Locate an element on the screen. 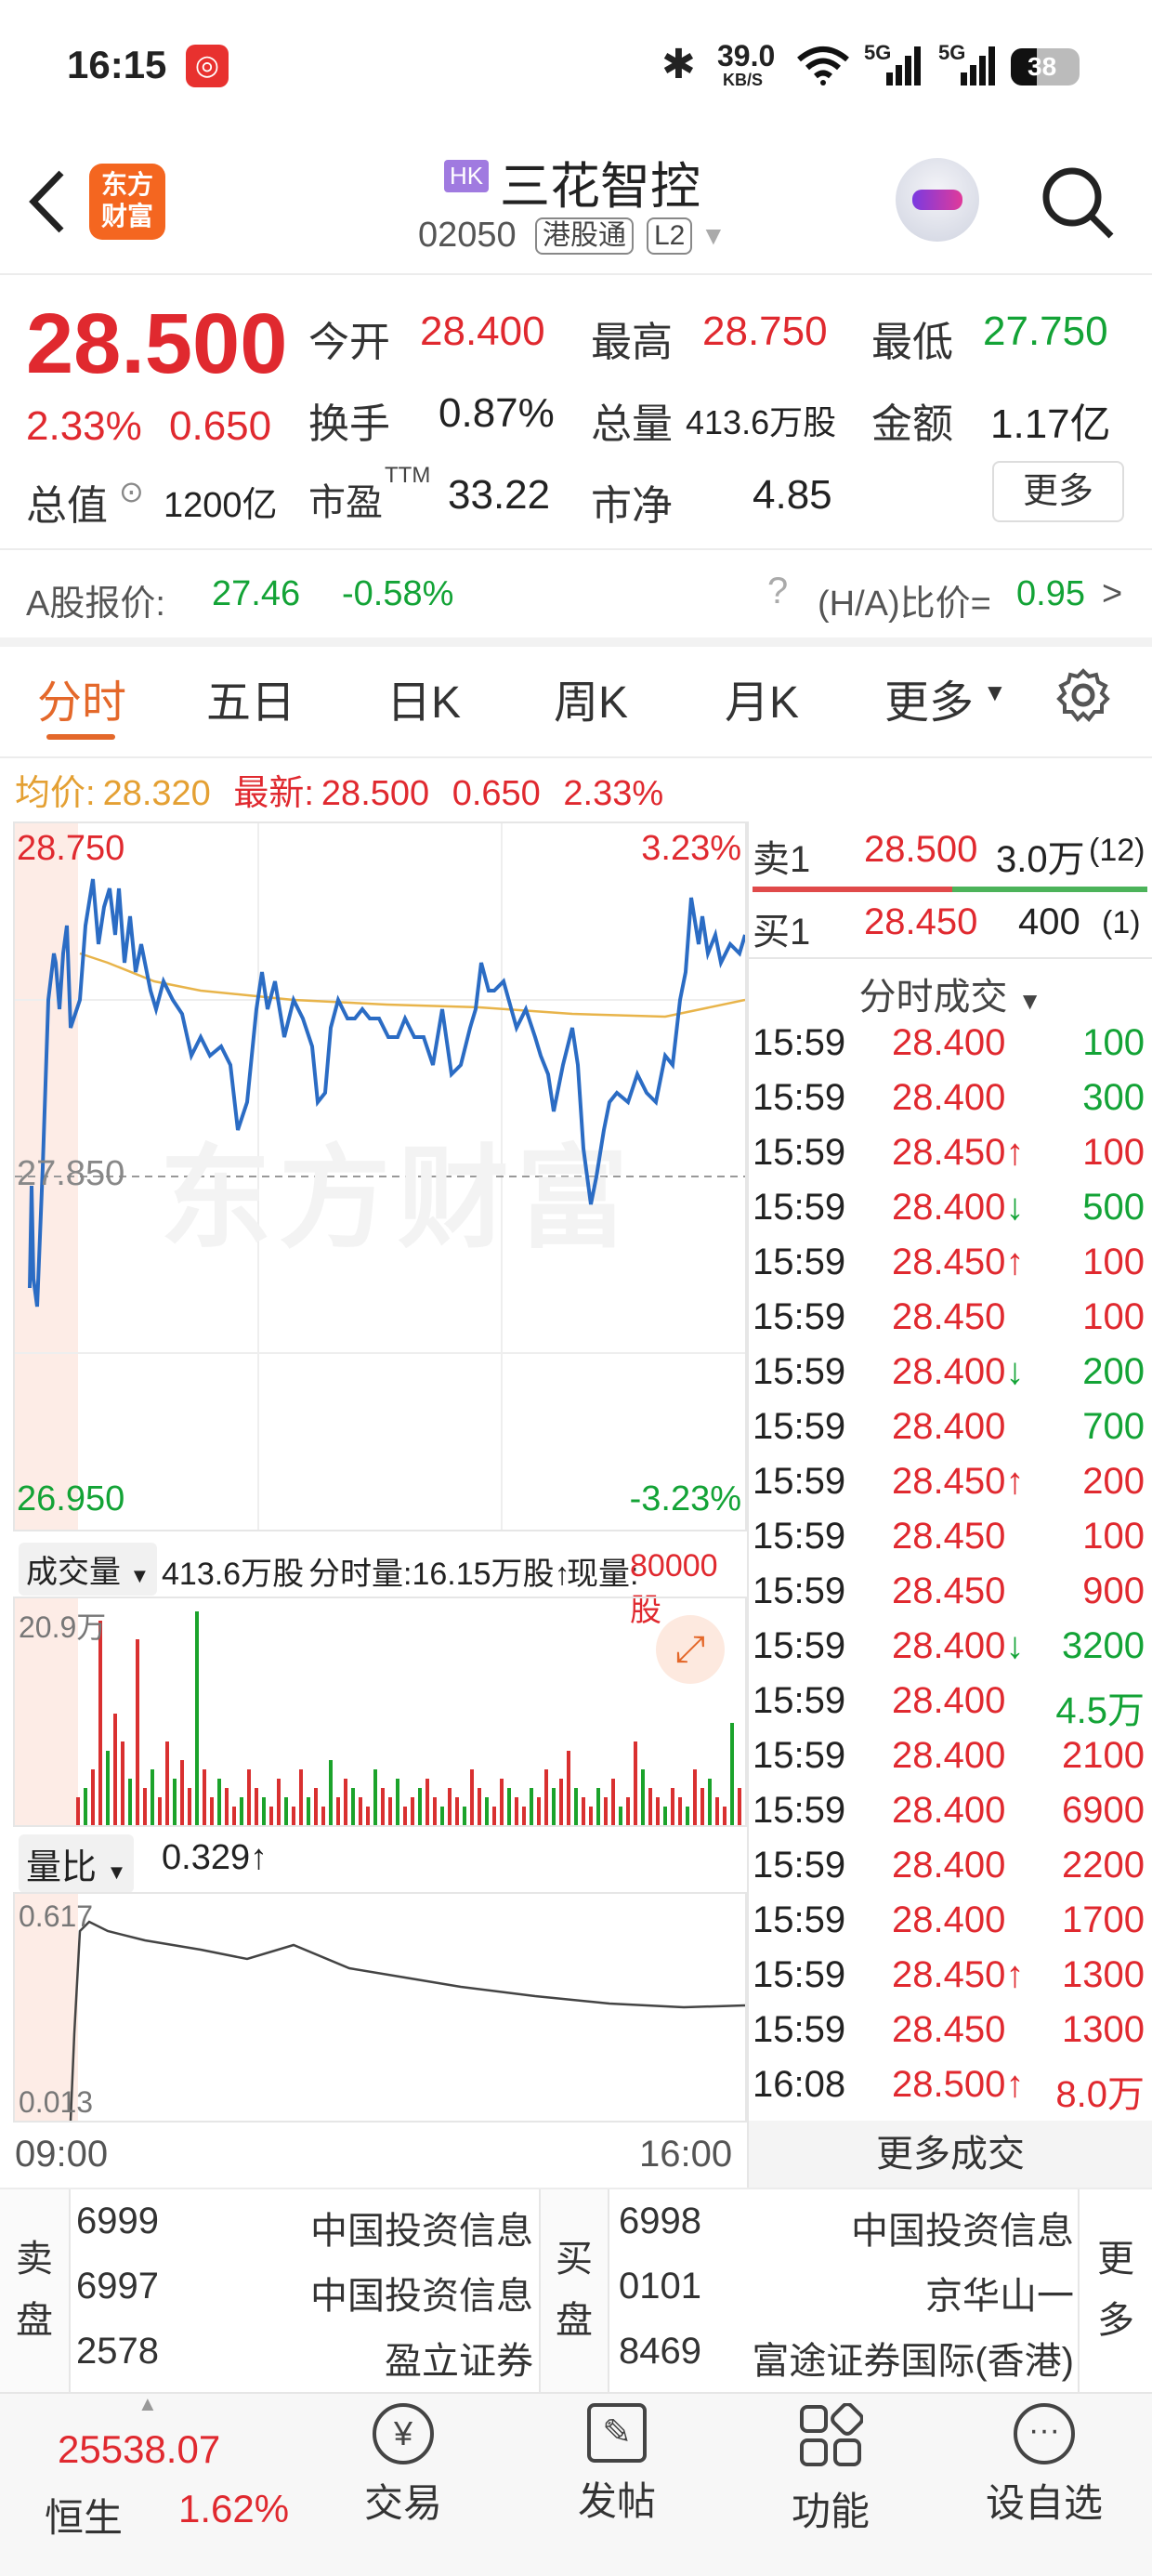 This screenshot has height=2576, width=1152. trade-direction-icon: ↓ is located at coordinates (1015, 1645).